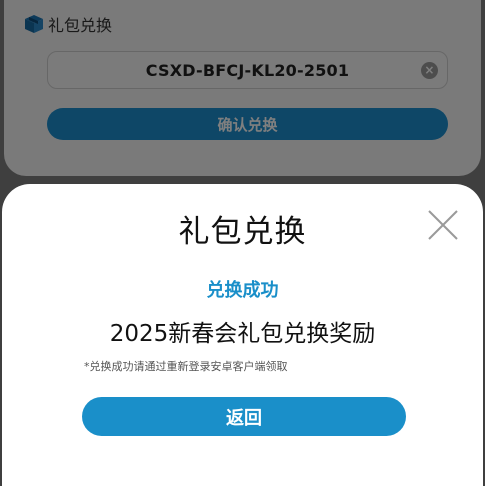 The width and height of the screenshot is (485, 486). What do you see at coordinates (242, 290) in the screenshot?
I see `redeem-status: 兑换成功` at bounding box center [242, 290].